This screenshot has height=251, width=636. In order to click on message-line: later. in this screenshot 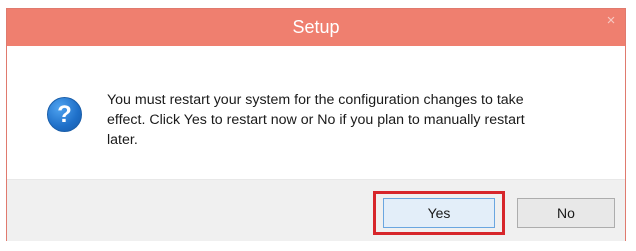, I will do `click(122, 140)`.